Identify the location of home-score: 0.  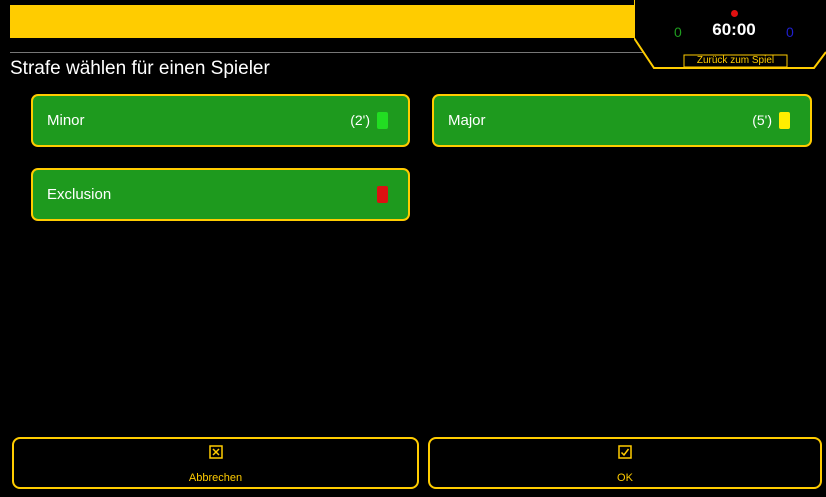
(678, 32).